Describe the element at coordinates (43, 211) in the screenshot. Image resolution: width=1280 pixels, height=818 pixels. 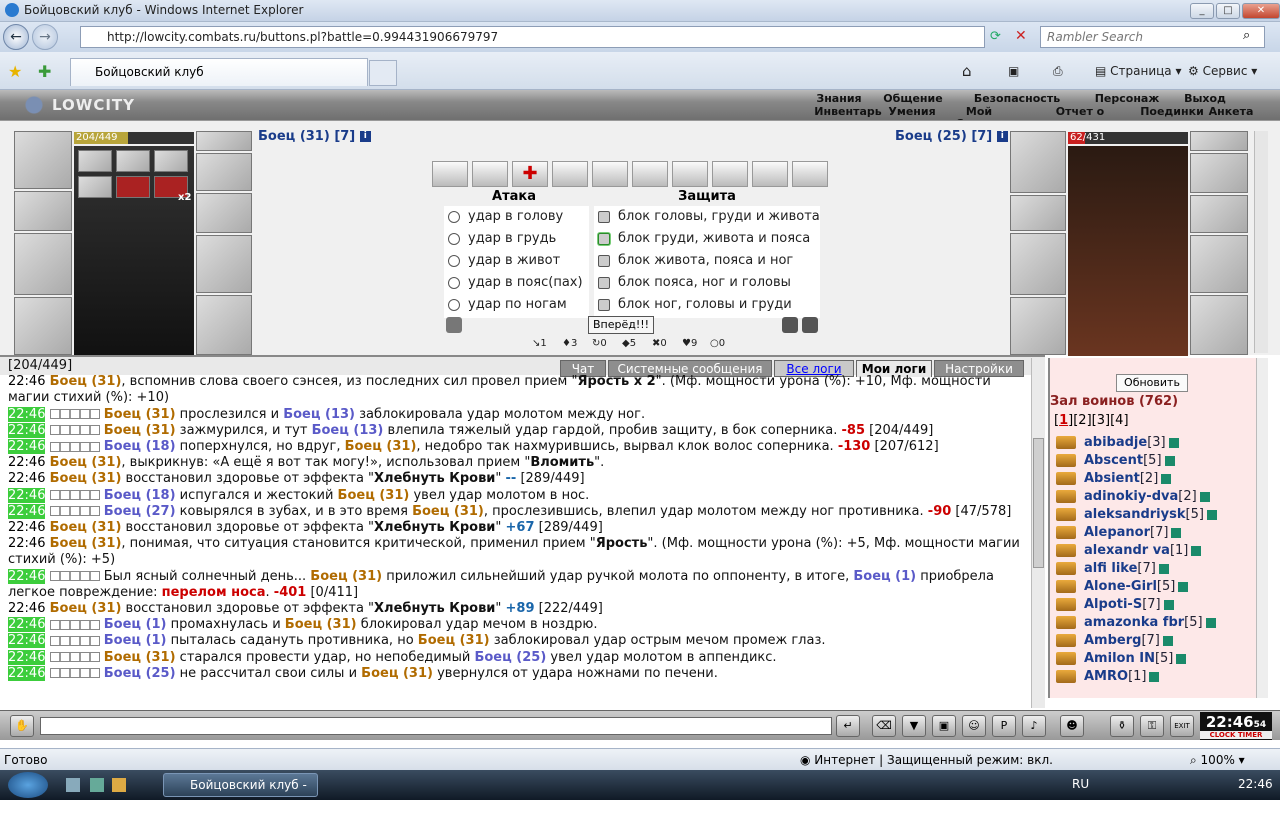
I see `bracers-slot` at that location.